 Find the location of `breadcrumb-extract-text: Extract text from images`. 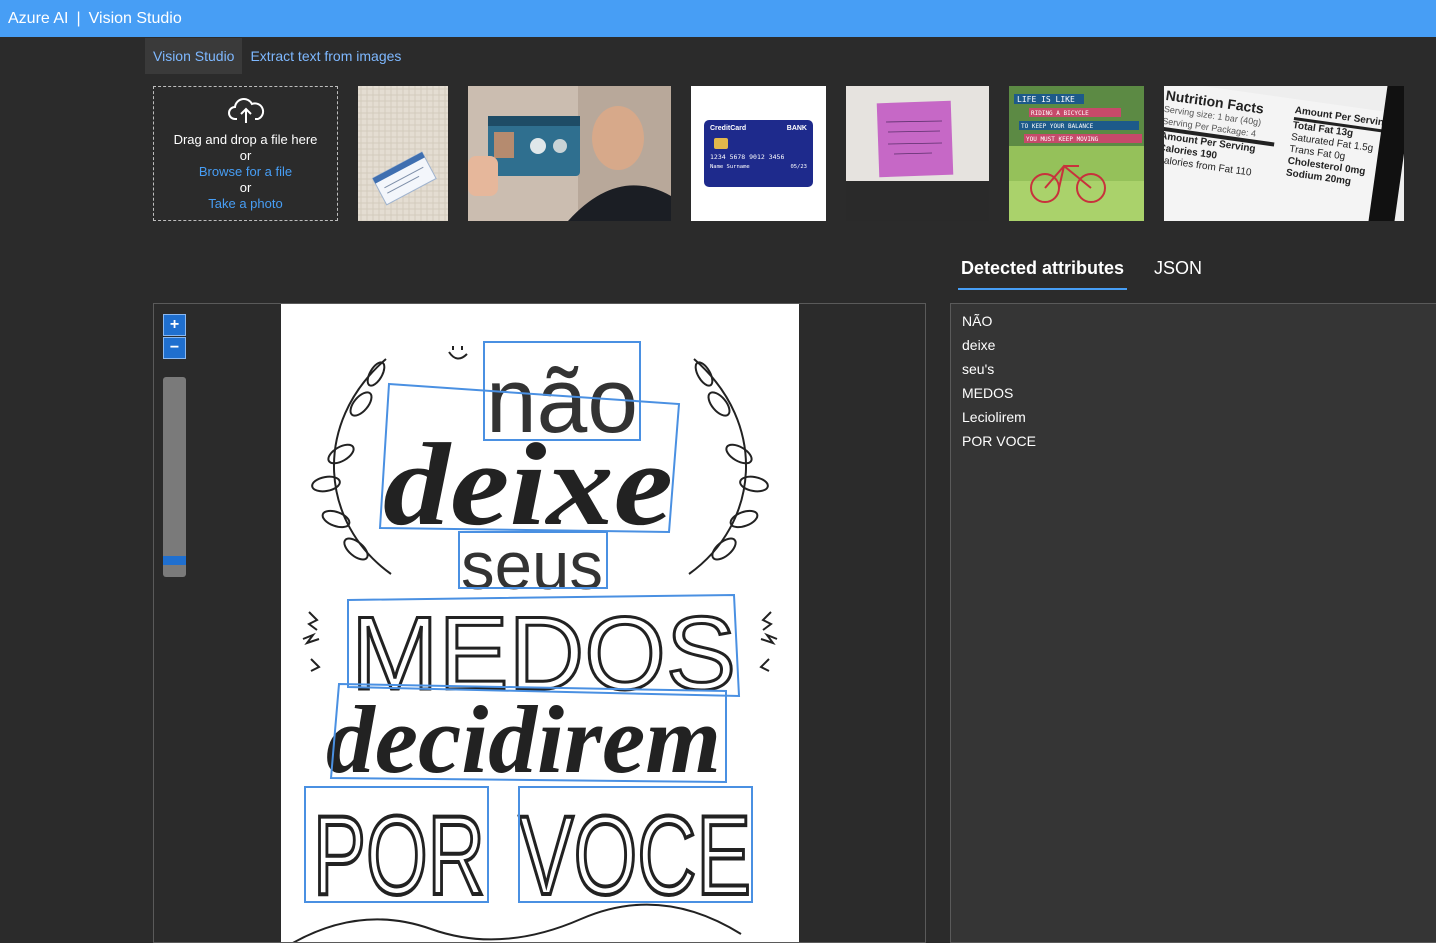

breadcrumb-extract-text: Extract text from images is located at coordinates (325, 56).